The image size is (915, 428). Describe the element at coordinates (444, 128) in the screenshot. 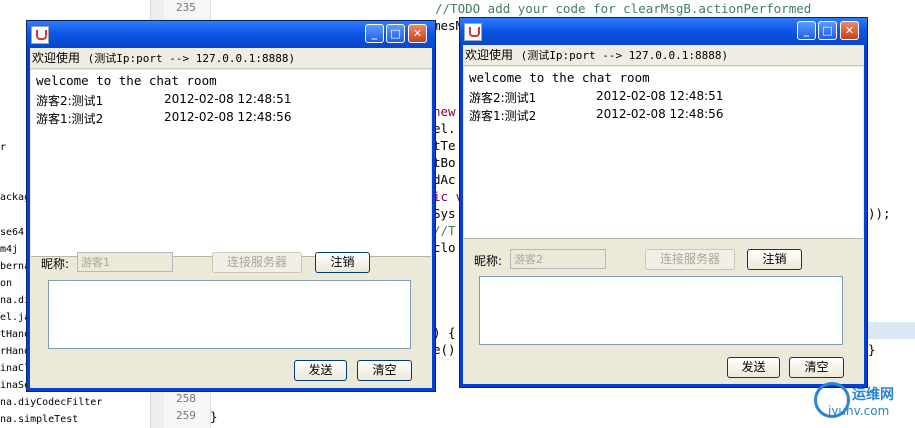

I see `code-line: el.` at that location.